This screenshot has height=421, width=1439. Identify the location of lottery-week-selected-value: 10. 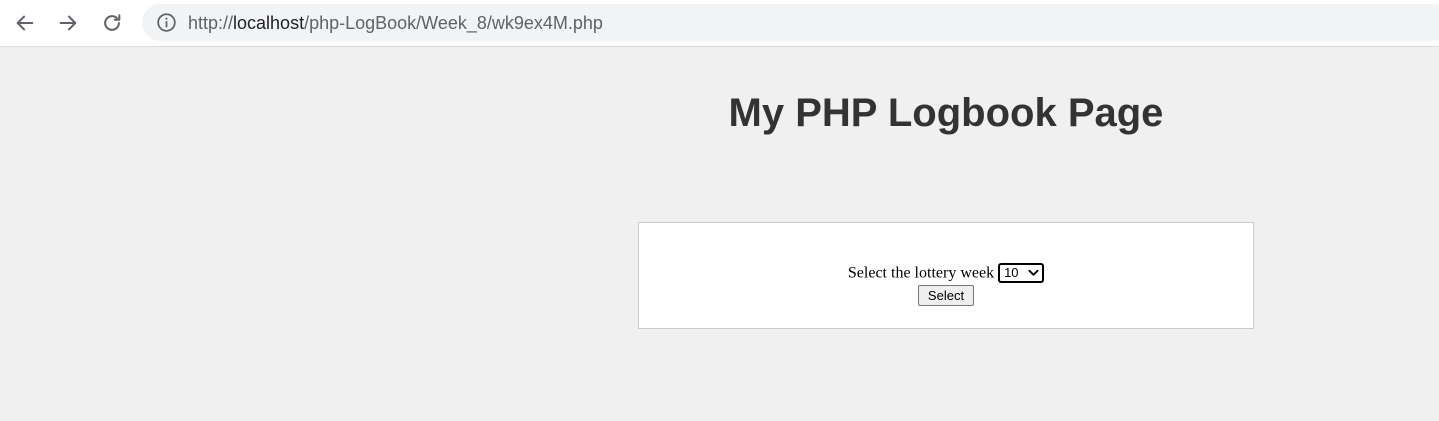
(1011, 272).